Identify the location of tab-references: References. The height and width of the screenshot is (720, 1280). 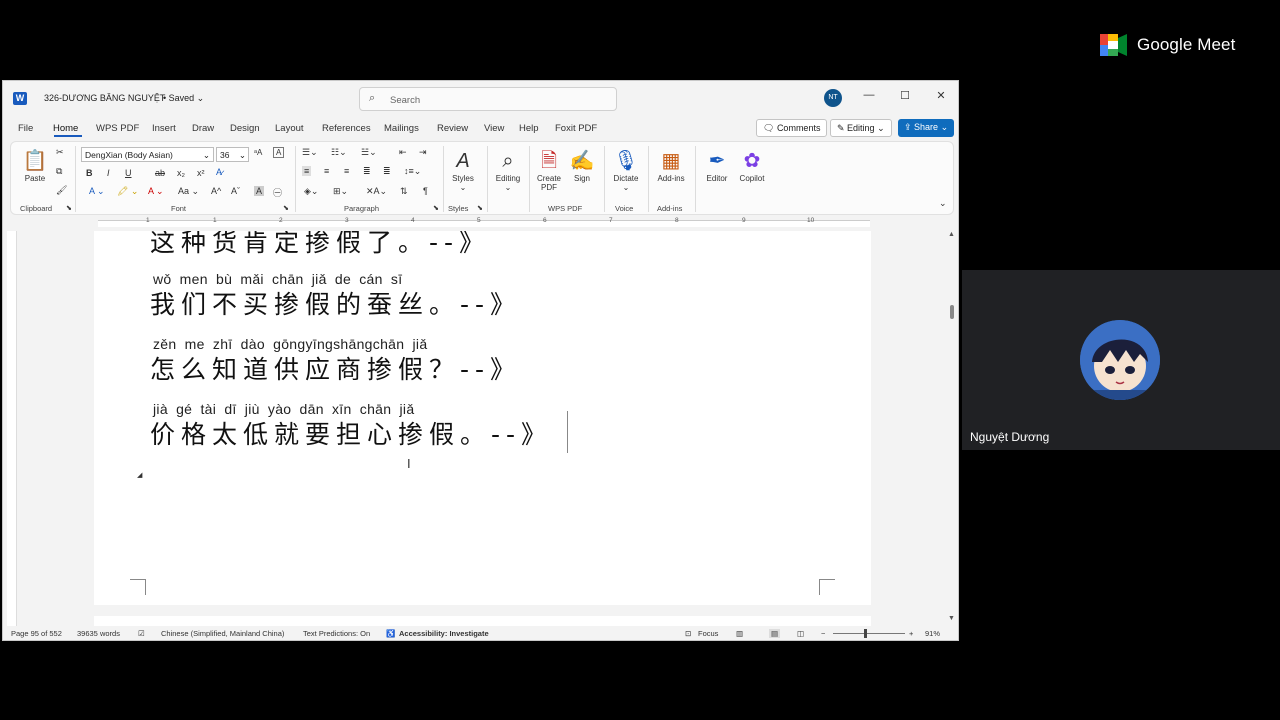
(346, 128).